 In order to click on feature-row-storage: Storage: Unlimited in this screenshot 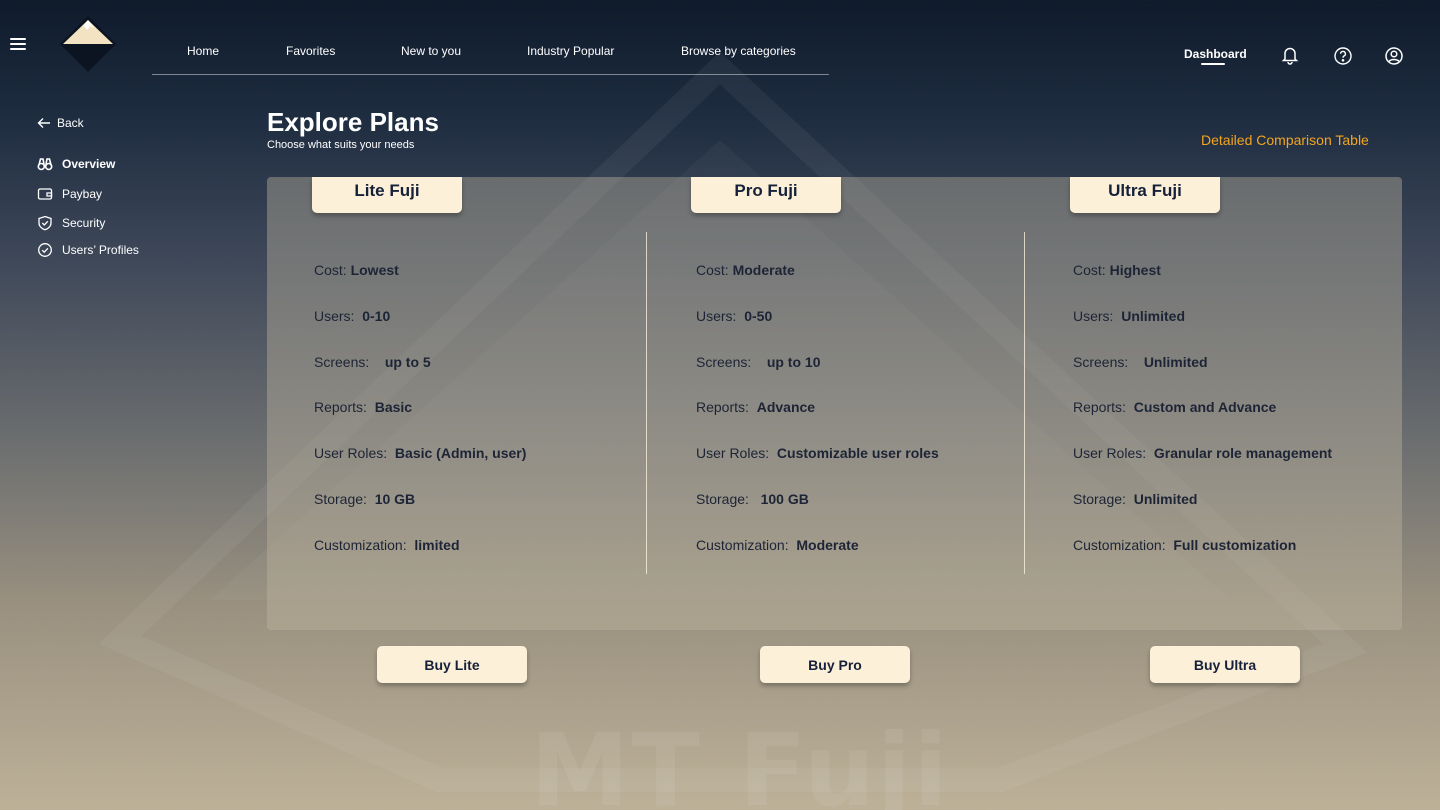, I will do `click(1135, 498)`.